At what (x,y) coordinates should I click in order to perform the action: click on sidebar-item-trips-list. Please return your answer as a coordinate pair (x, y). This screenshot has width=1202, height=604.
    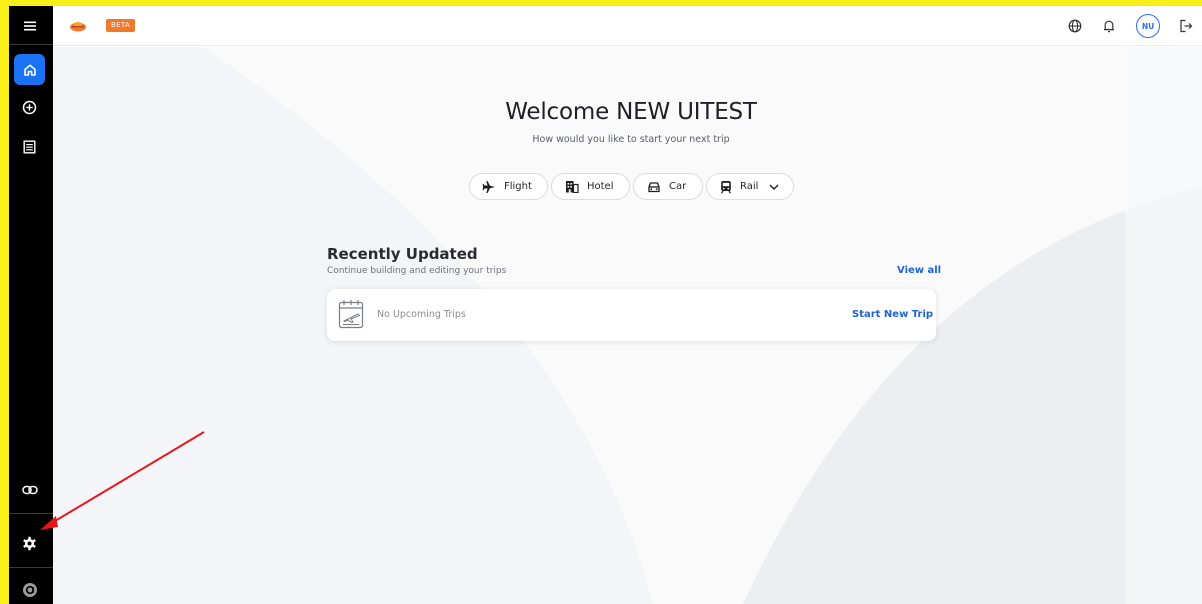
    Looking at the image, I should click on (29, 146).